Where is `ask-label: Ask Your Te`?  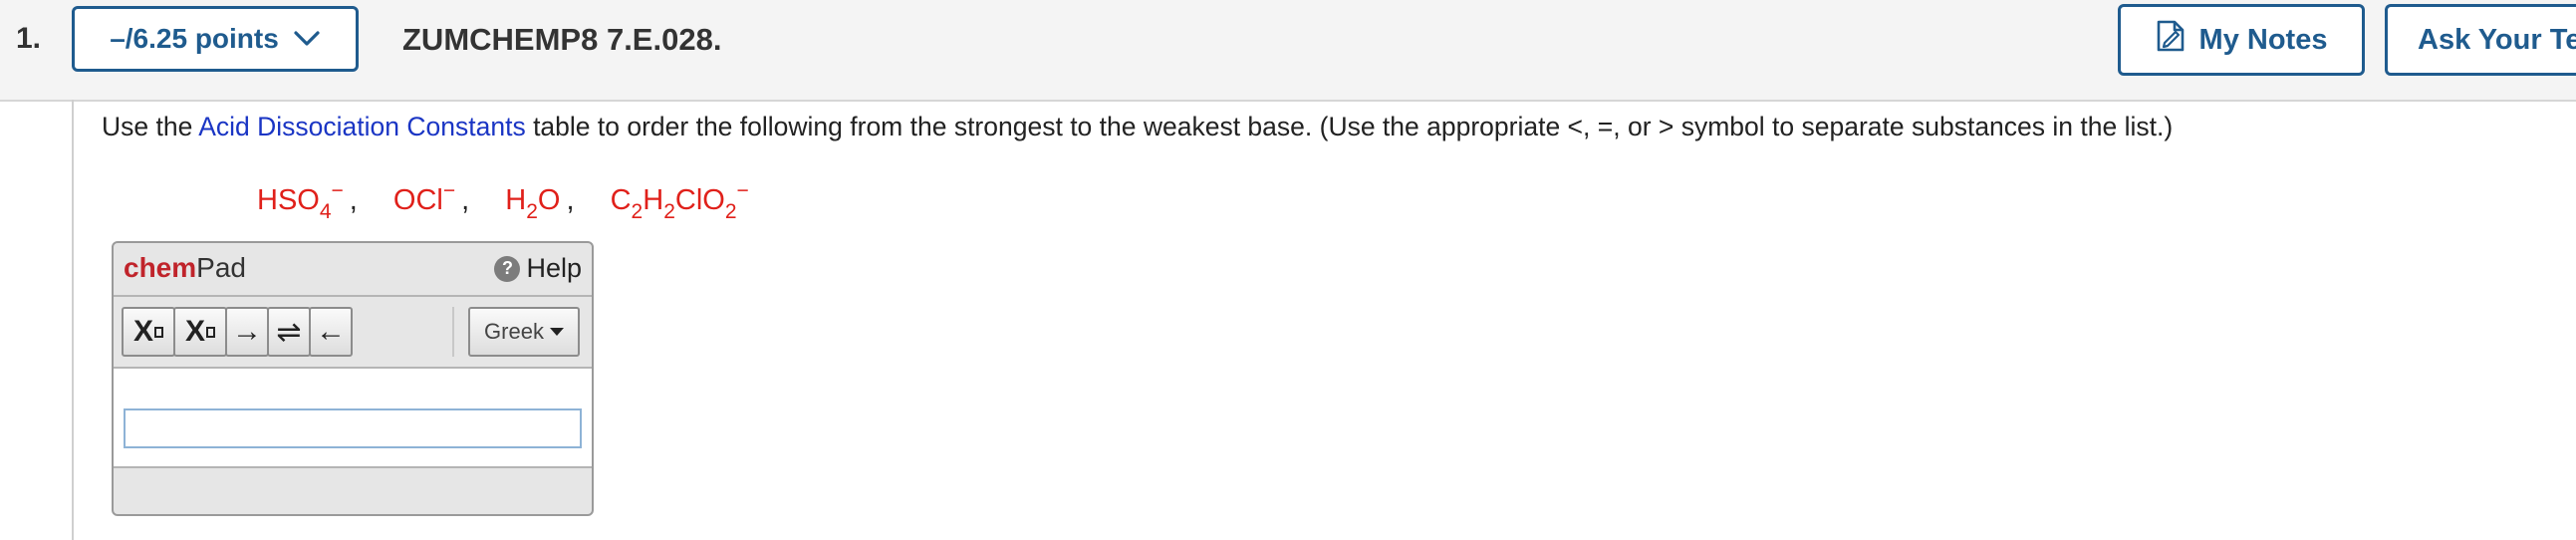 ask-label: Ask Your Te is located at coordinates (2497, 40).